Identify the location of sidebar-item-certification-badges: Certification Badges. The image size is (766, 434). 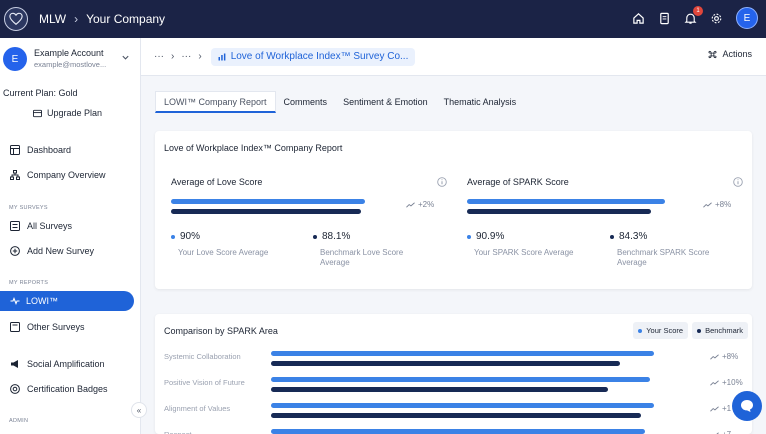
(59, 389).